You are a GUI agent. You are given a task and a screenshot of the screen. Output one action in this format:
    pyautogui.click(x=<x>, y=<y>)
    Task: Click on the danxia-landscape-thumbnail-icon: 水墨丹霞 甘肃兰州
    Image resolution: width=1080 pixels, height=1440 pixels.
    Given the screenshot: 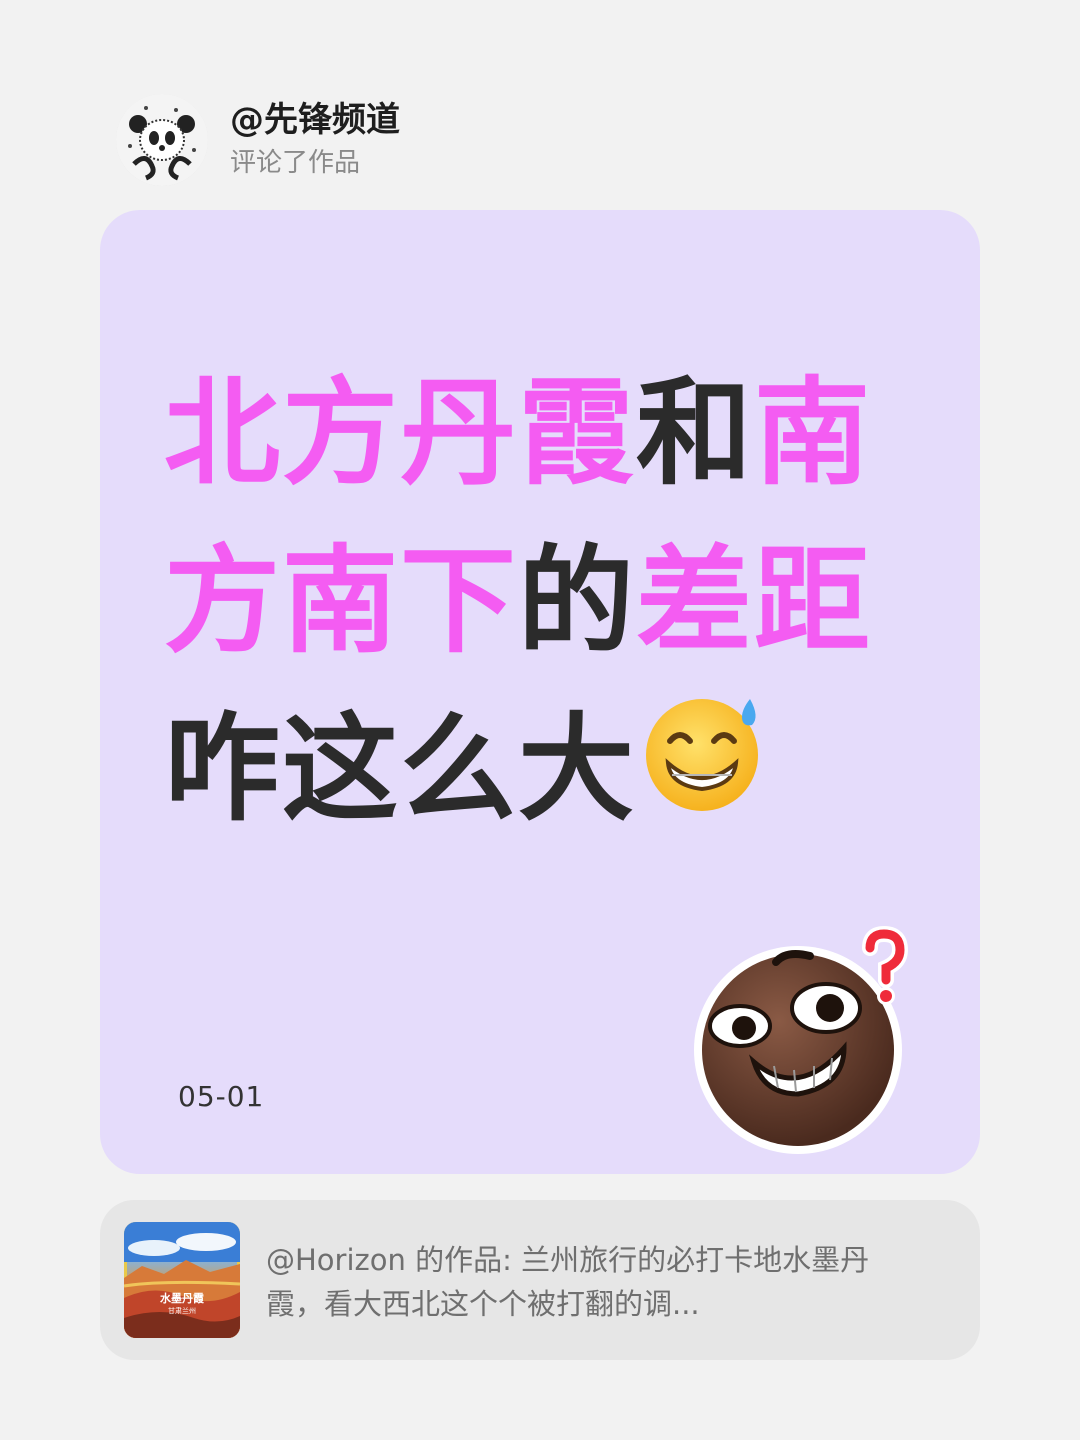 What is the action you would take?
    pyautogui.click(x=182, y=1280)
    